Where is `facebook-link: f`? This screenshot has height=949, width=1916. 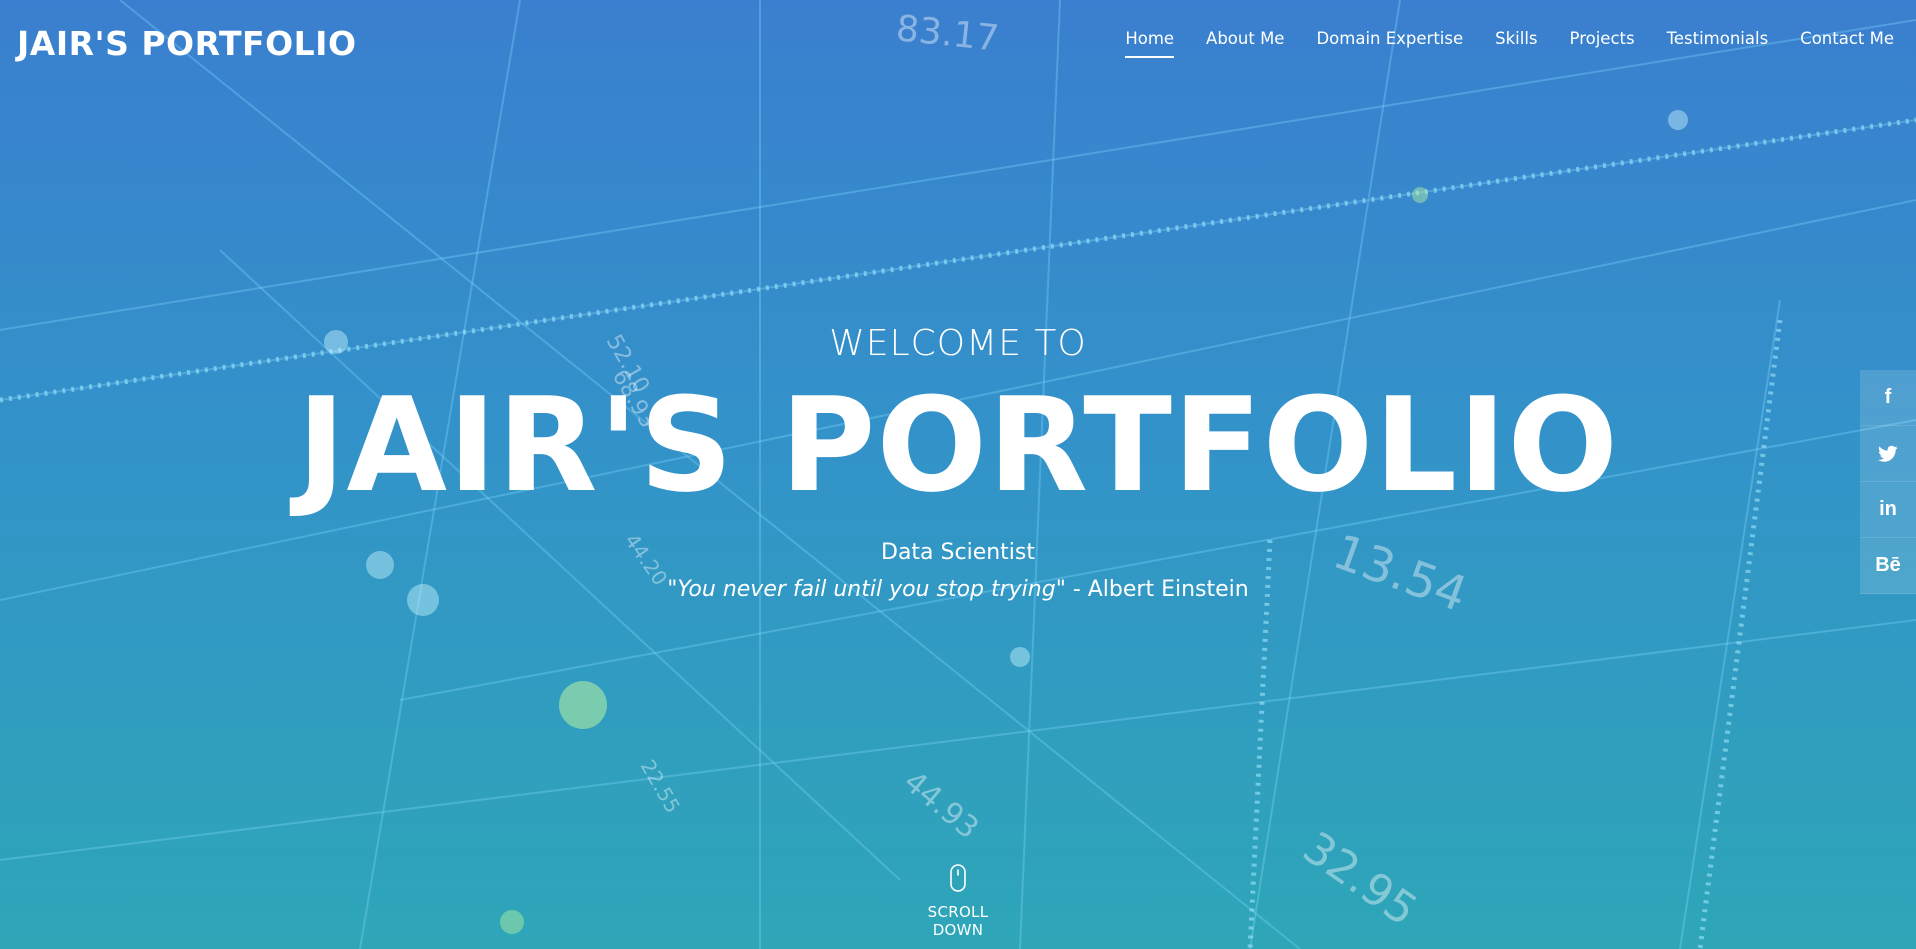 facebook-link: f is located at coordinates (1888, 398).